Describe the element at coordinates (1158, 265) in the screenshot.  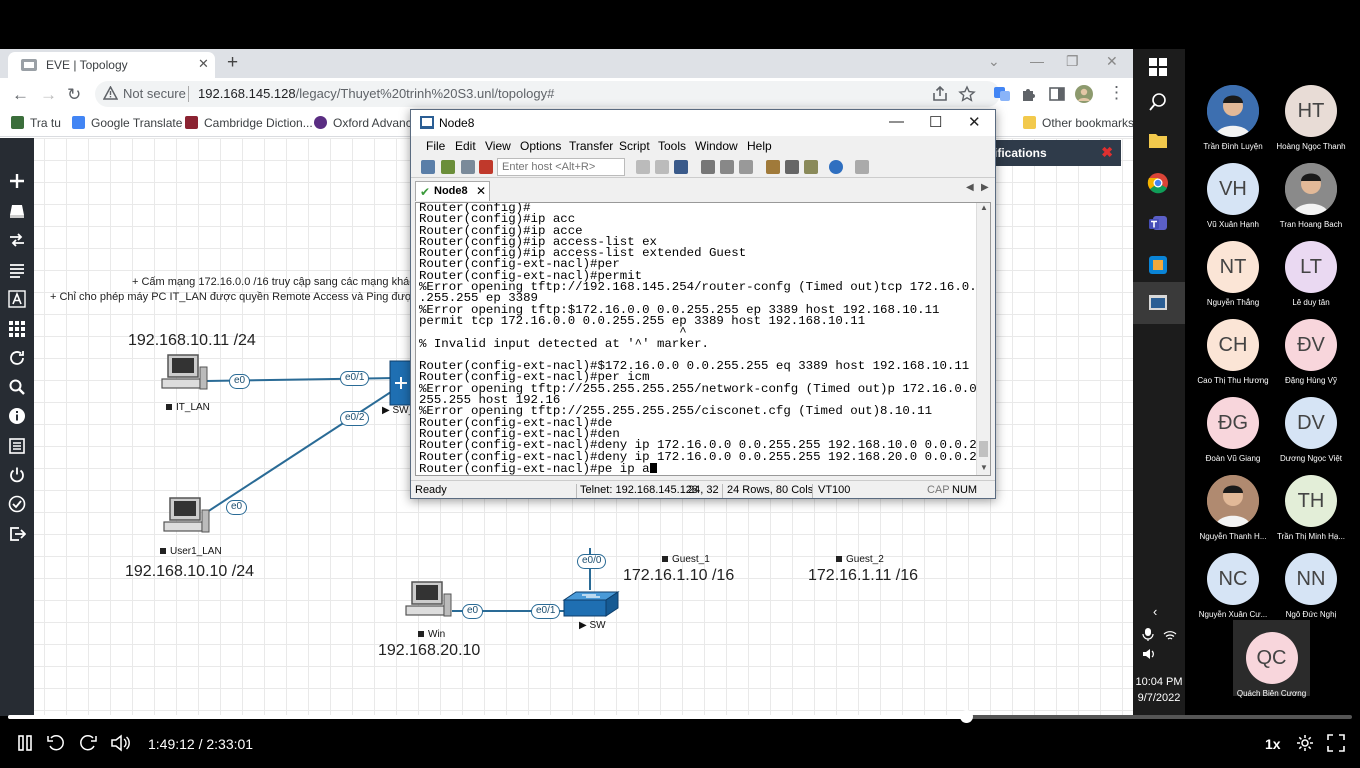
I see `remote-desktop-icon` at that location.